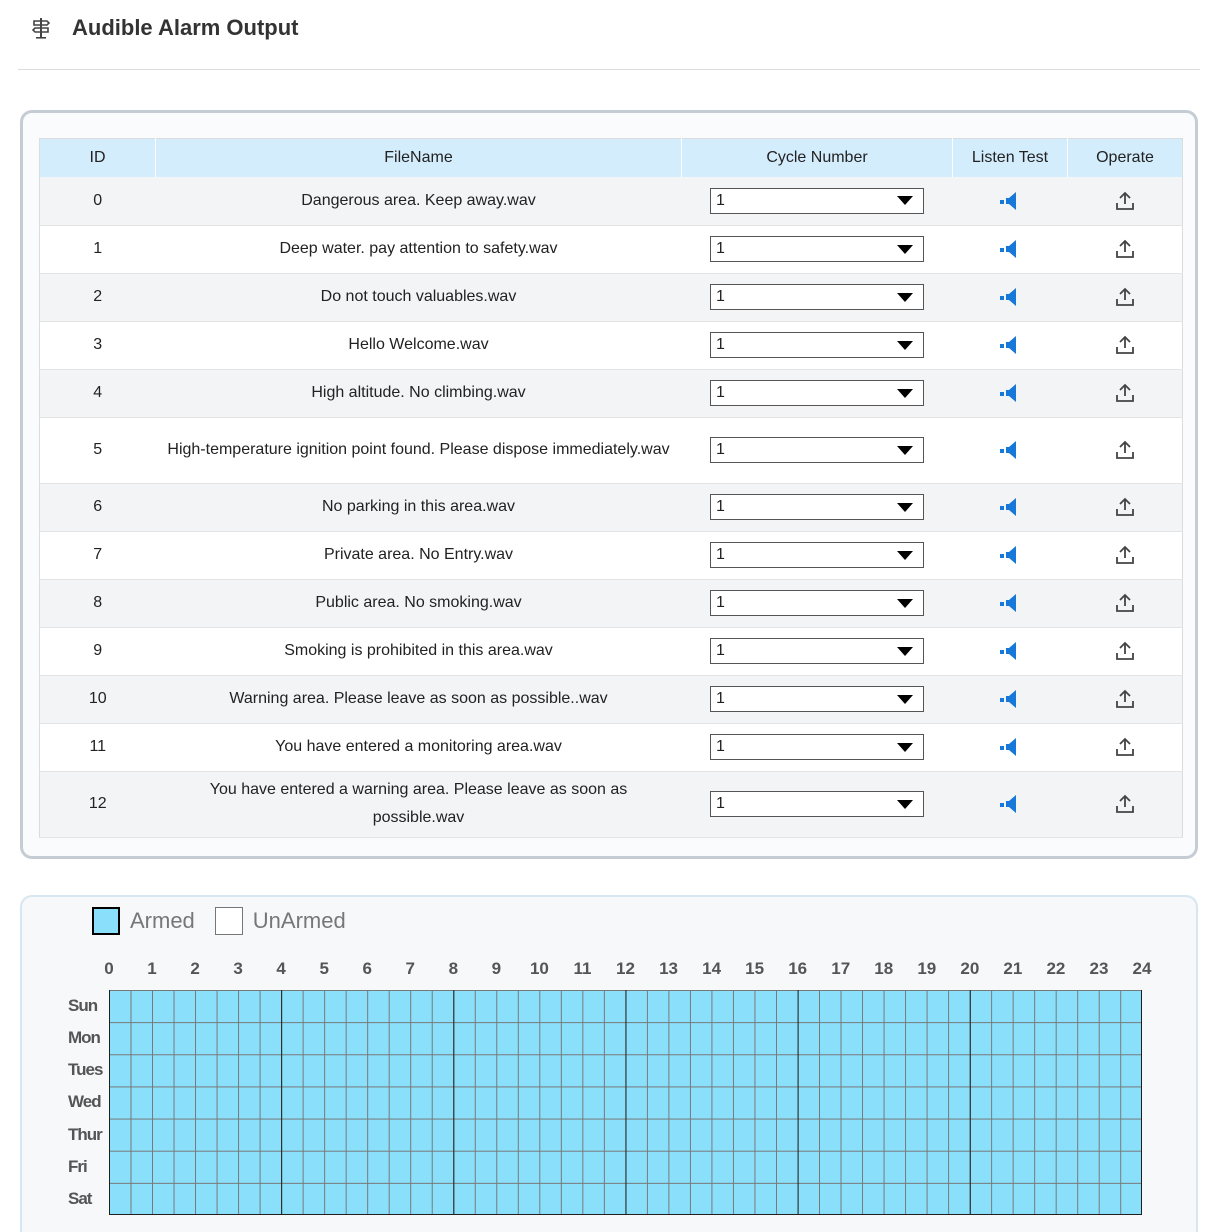 This screenshot has height=1232, width=1208. I want to click on hour-label: 7, so click(410, 968).